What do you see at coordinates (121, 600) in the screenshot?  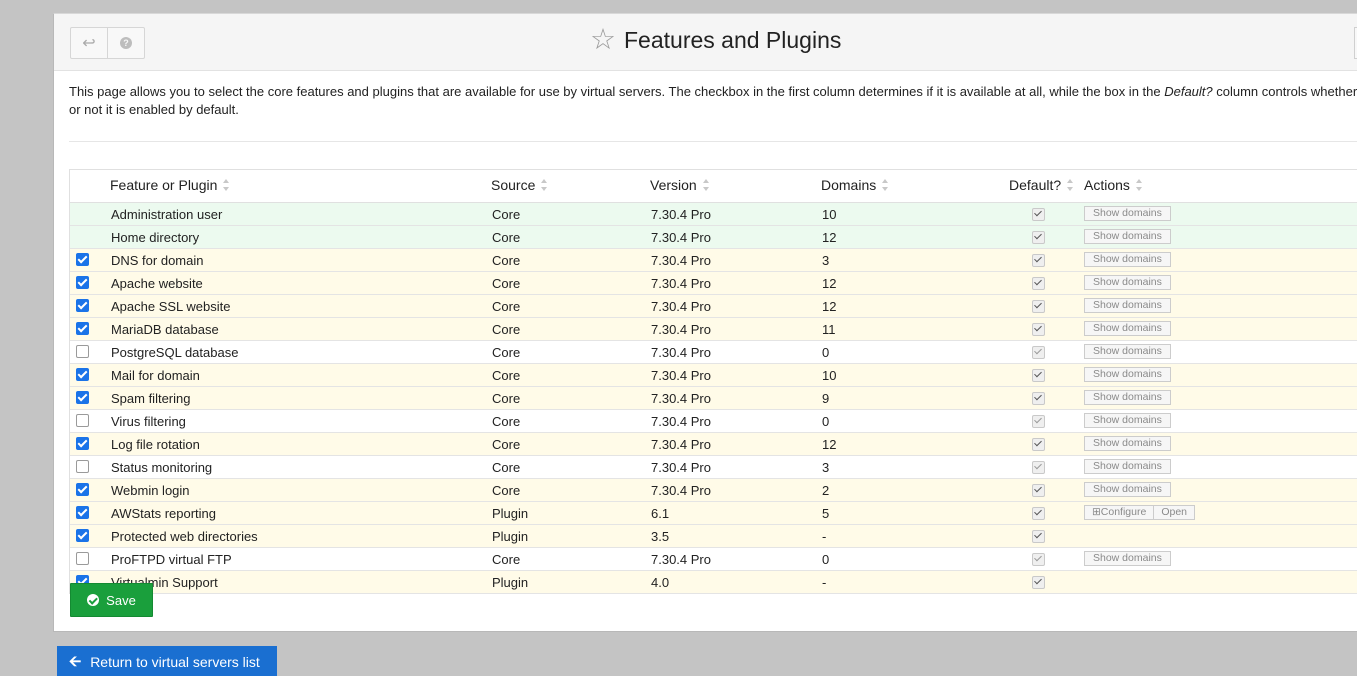 I see `save-label: Save` at bounding box center [121, 600].